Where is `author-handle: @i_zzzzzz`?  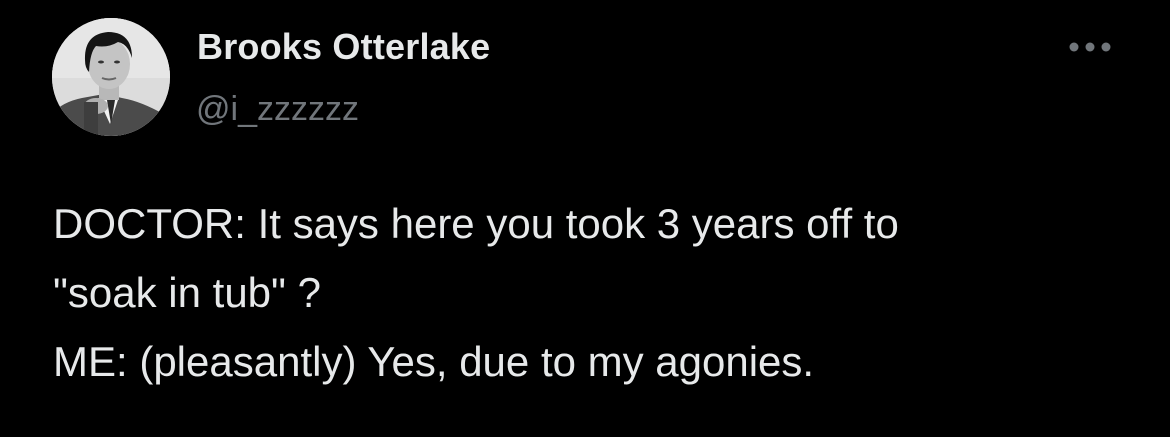
author-handle: @i_zzzzzz is located at coordinates (277, 109).